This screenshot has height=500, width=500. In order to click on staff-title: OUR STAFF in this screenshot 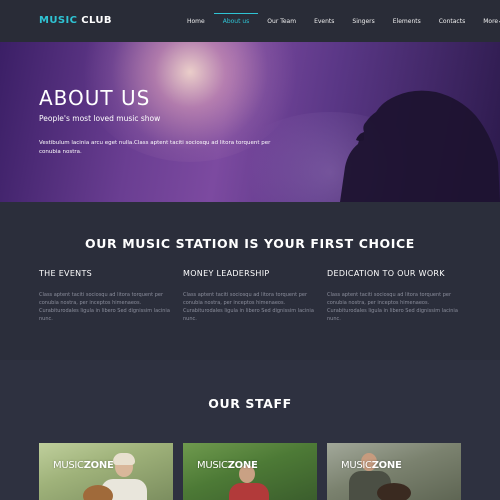, I will do `click(250, 403)`.